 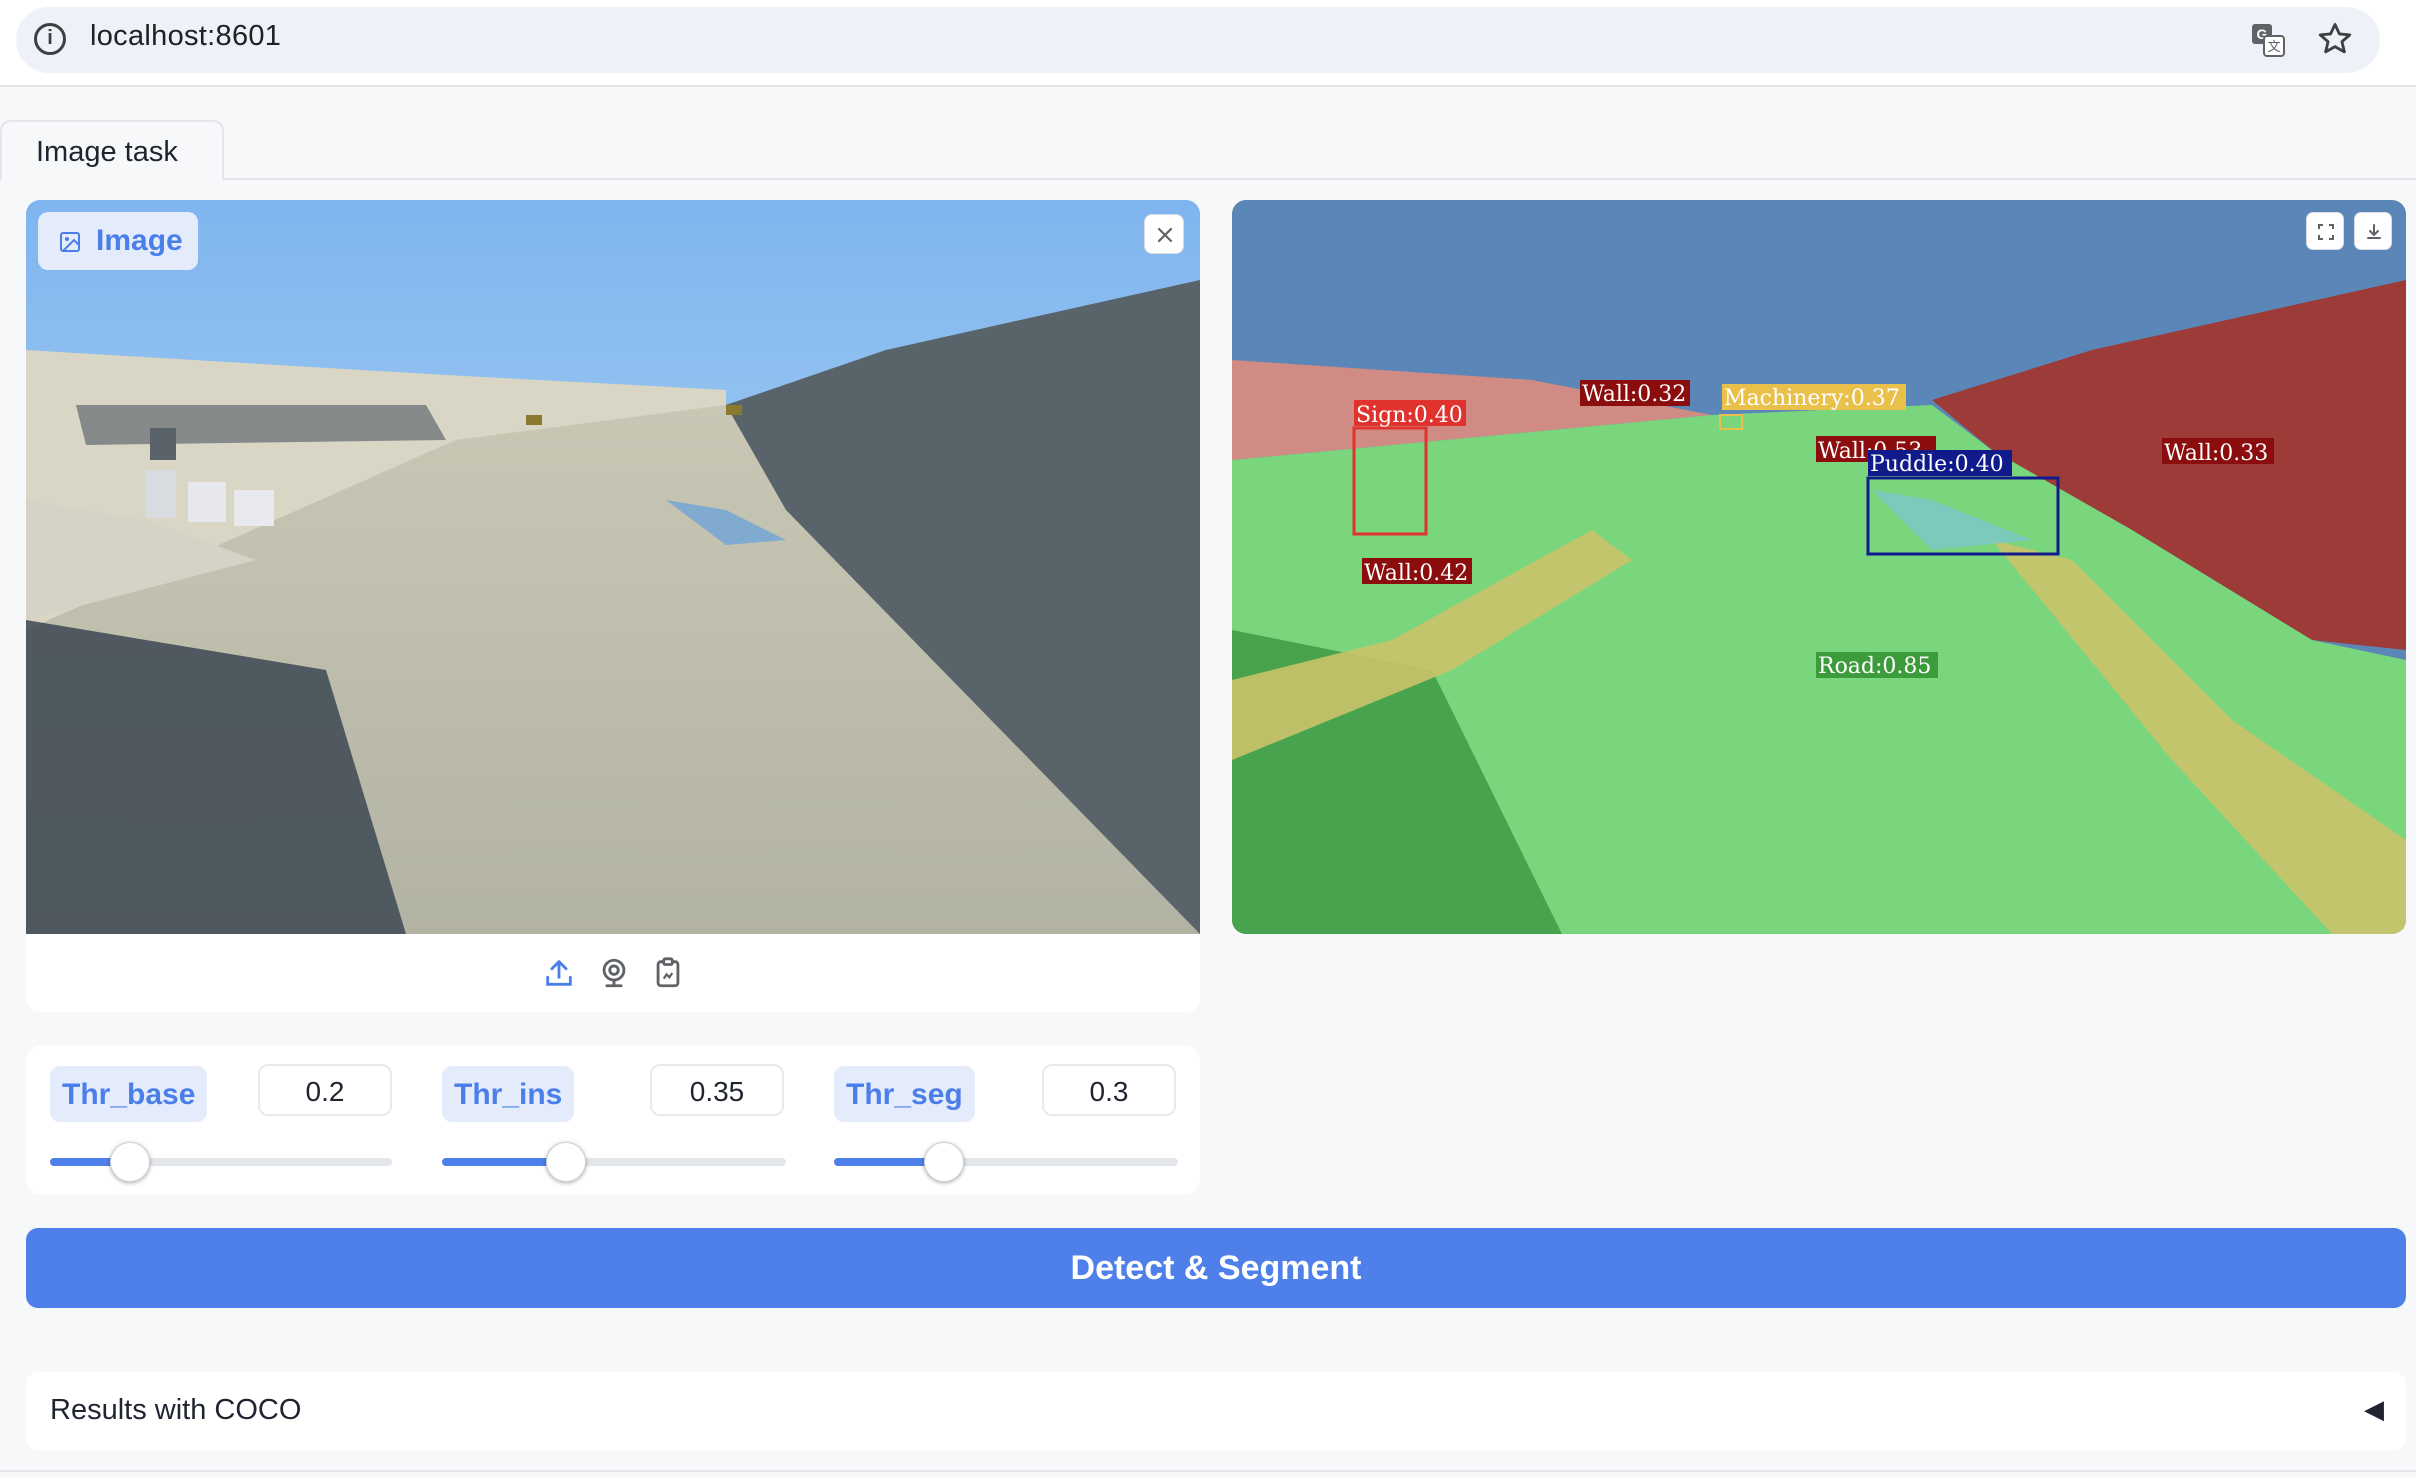 I want to click on thr-ins-value-input: 0.35, so click(x=717, y=1090).